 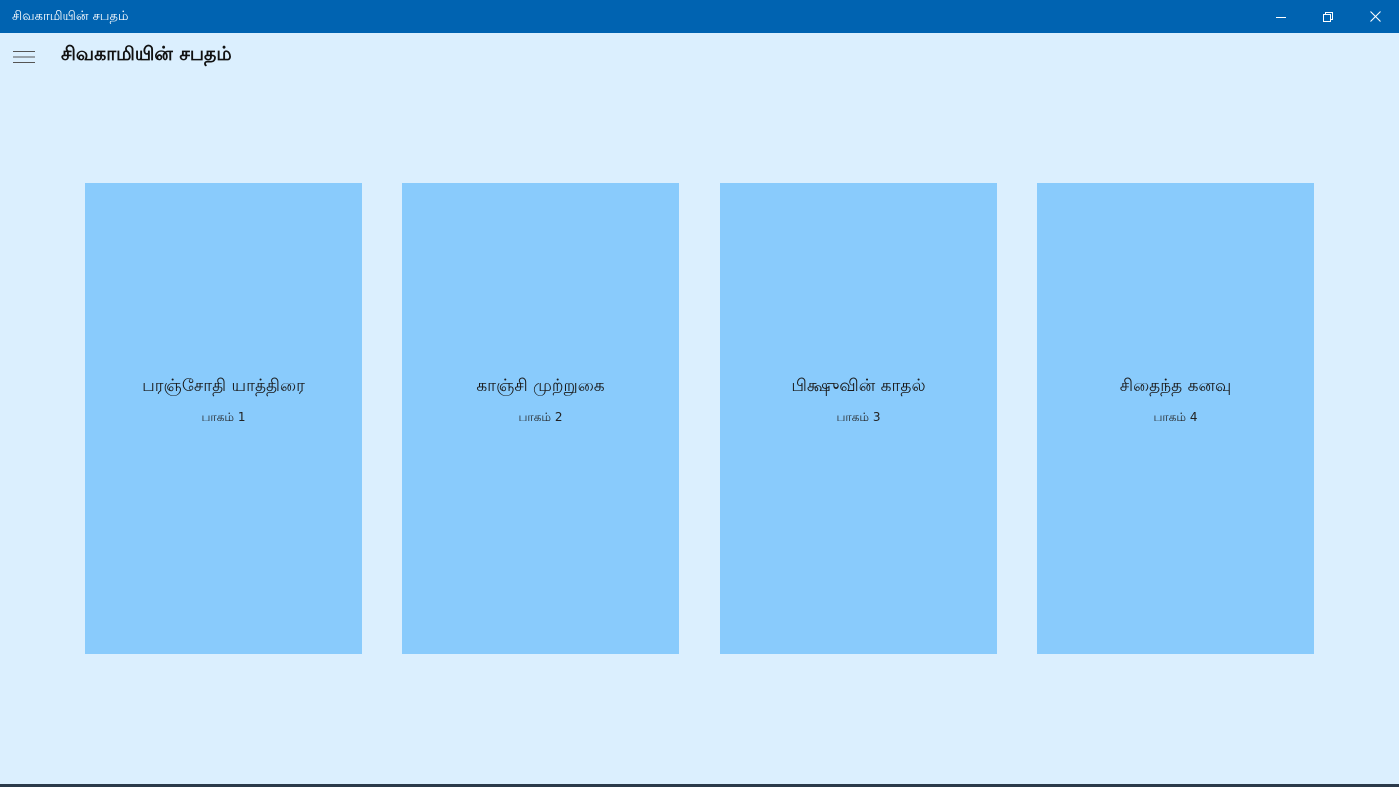 What do you see at coordinates (699, 16) in the screenshot?
I see `title-bar: சிவகாமியின் சபதம்` at bounding box center [699, 16].